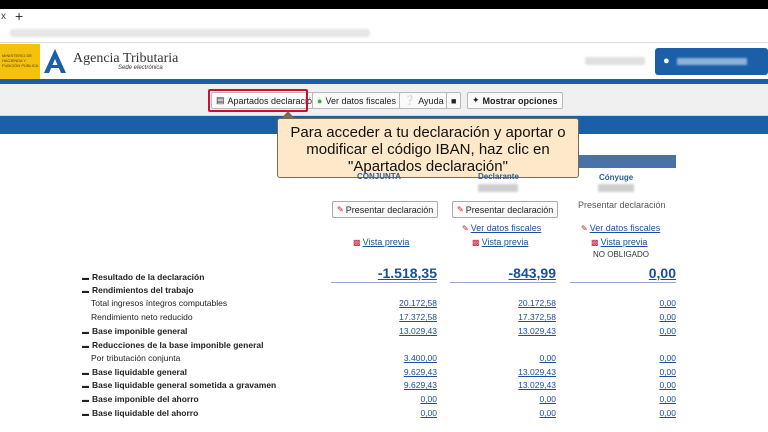 The image size is (768, 432). What do you see at coordinates (379, 176) in the screenshot?
I see `column-label-conjunta: CONJUNTA` at bounding box center [379, 176].